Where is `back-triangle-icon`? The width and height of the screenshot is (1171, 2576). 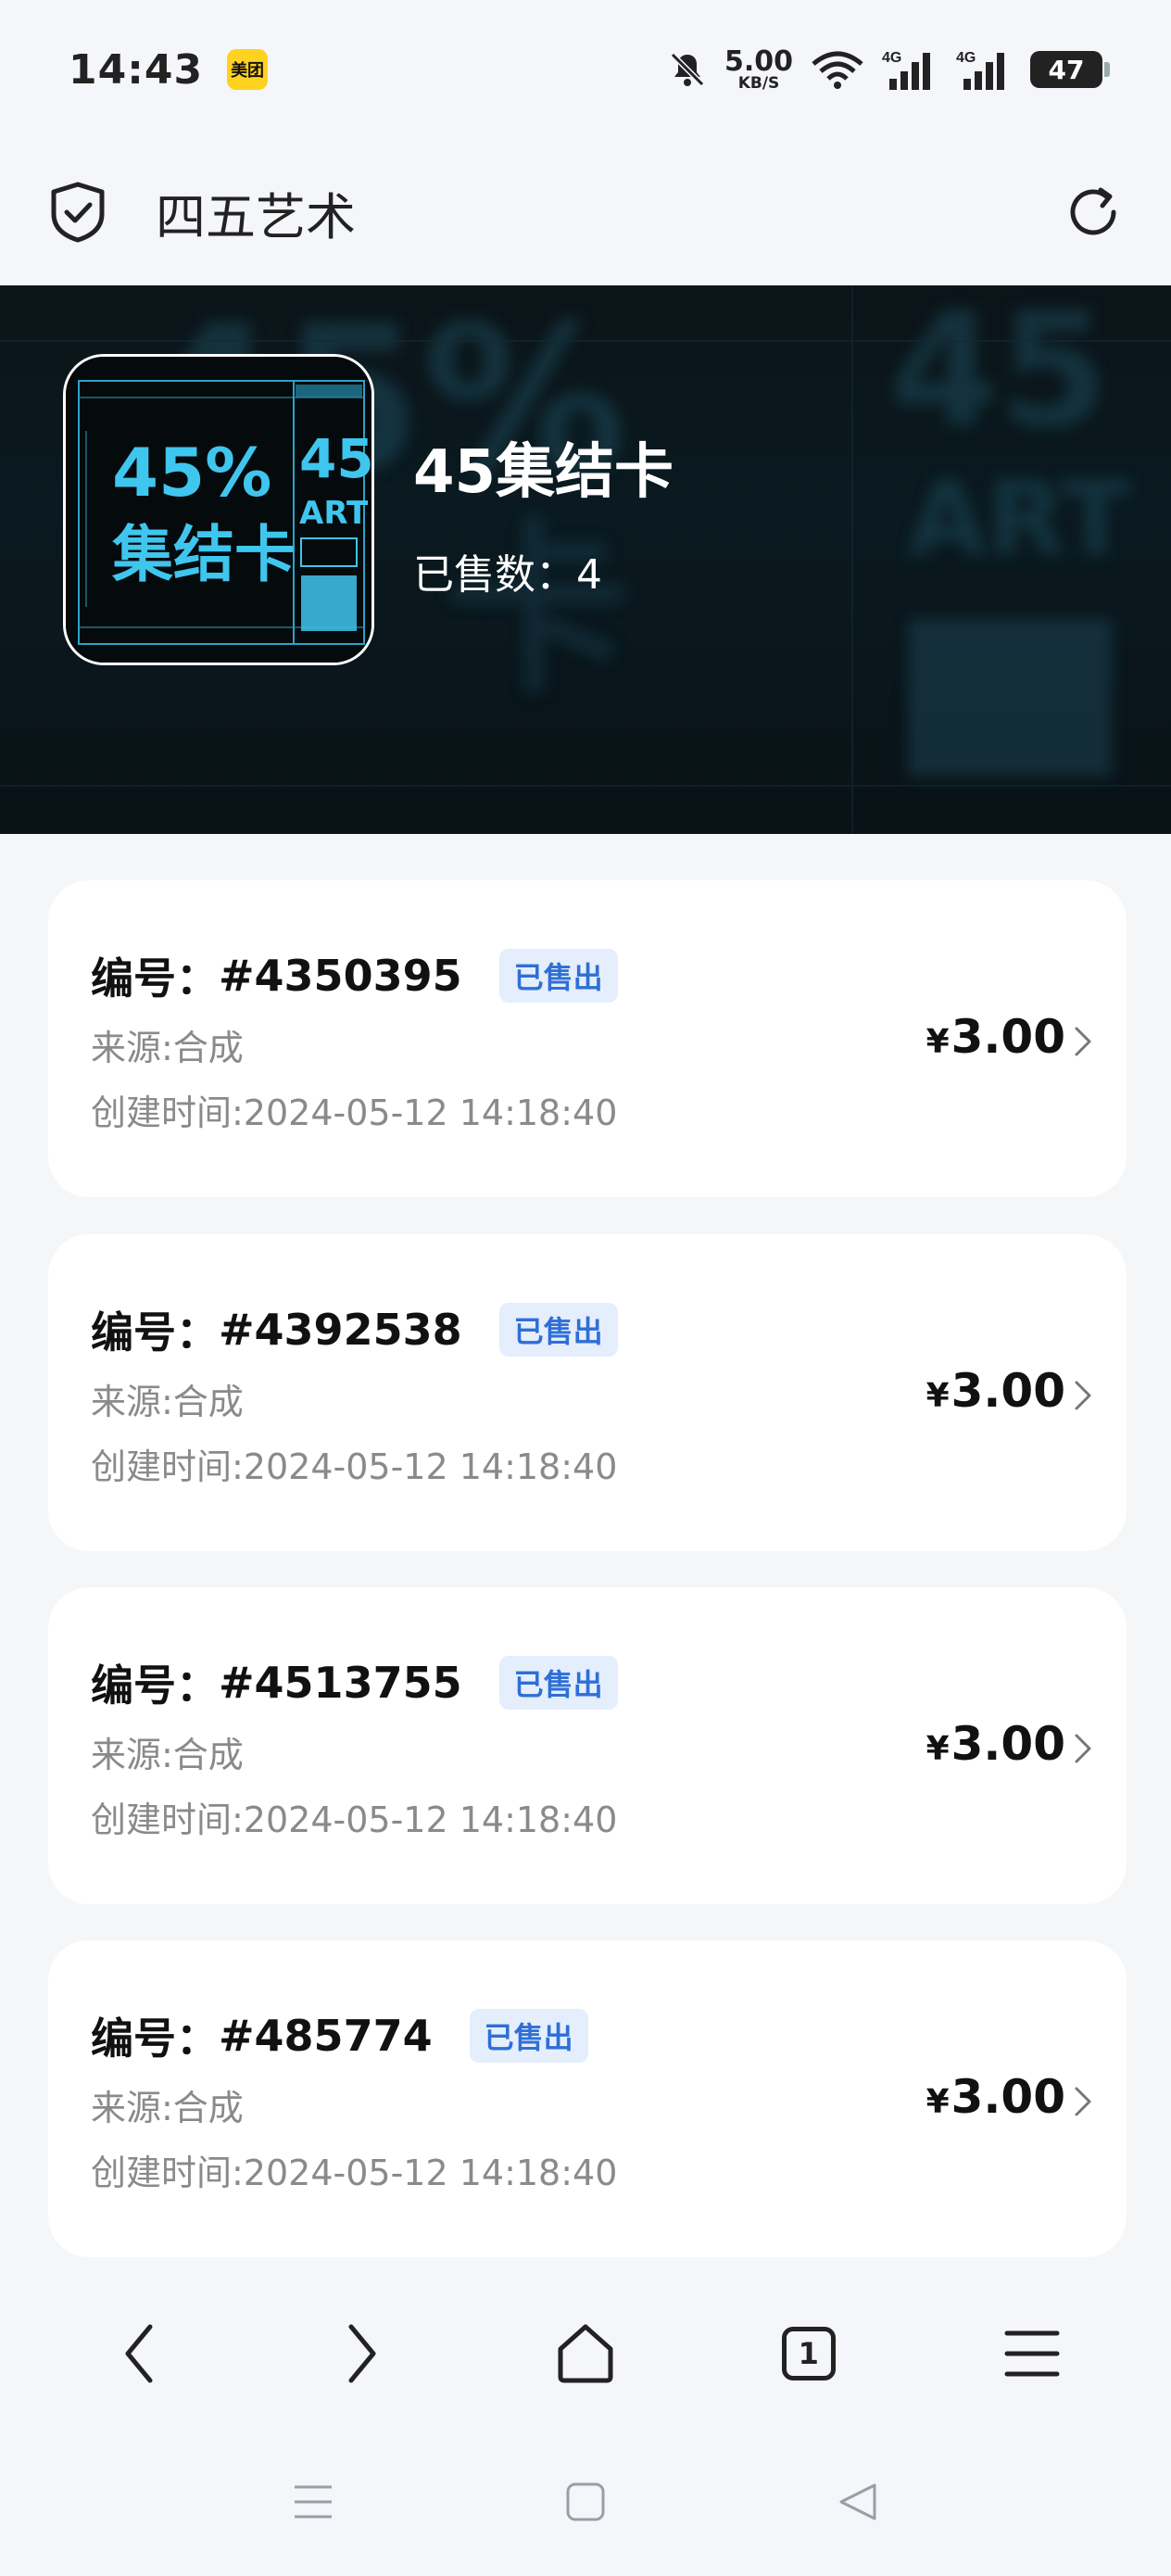 back-triangle-icon is located at coordinates (858, 2501).